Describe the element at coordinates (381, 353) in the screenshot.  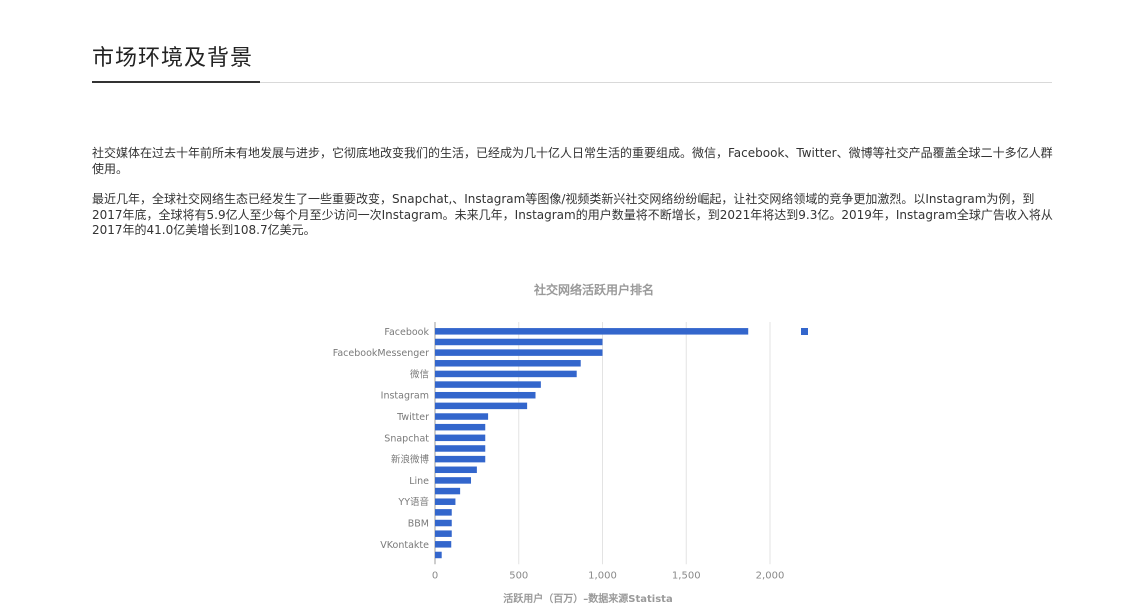
I see `y-tick-label: FacebookMessenger` at that location.